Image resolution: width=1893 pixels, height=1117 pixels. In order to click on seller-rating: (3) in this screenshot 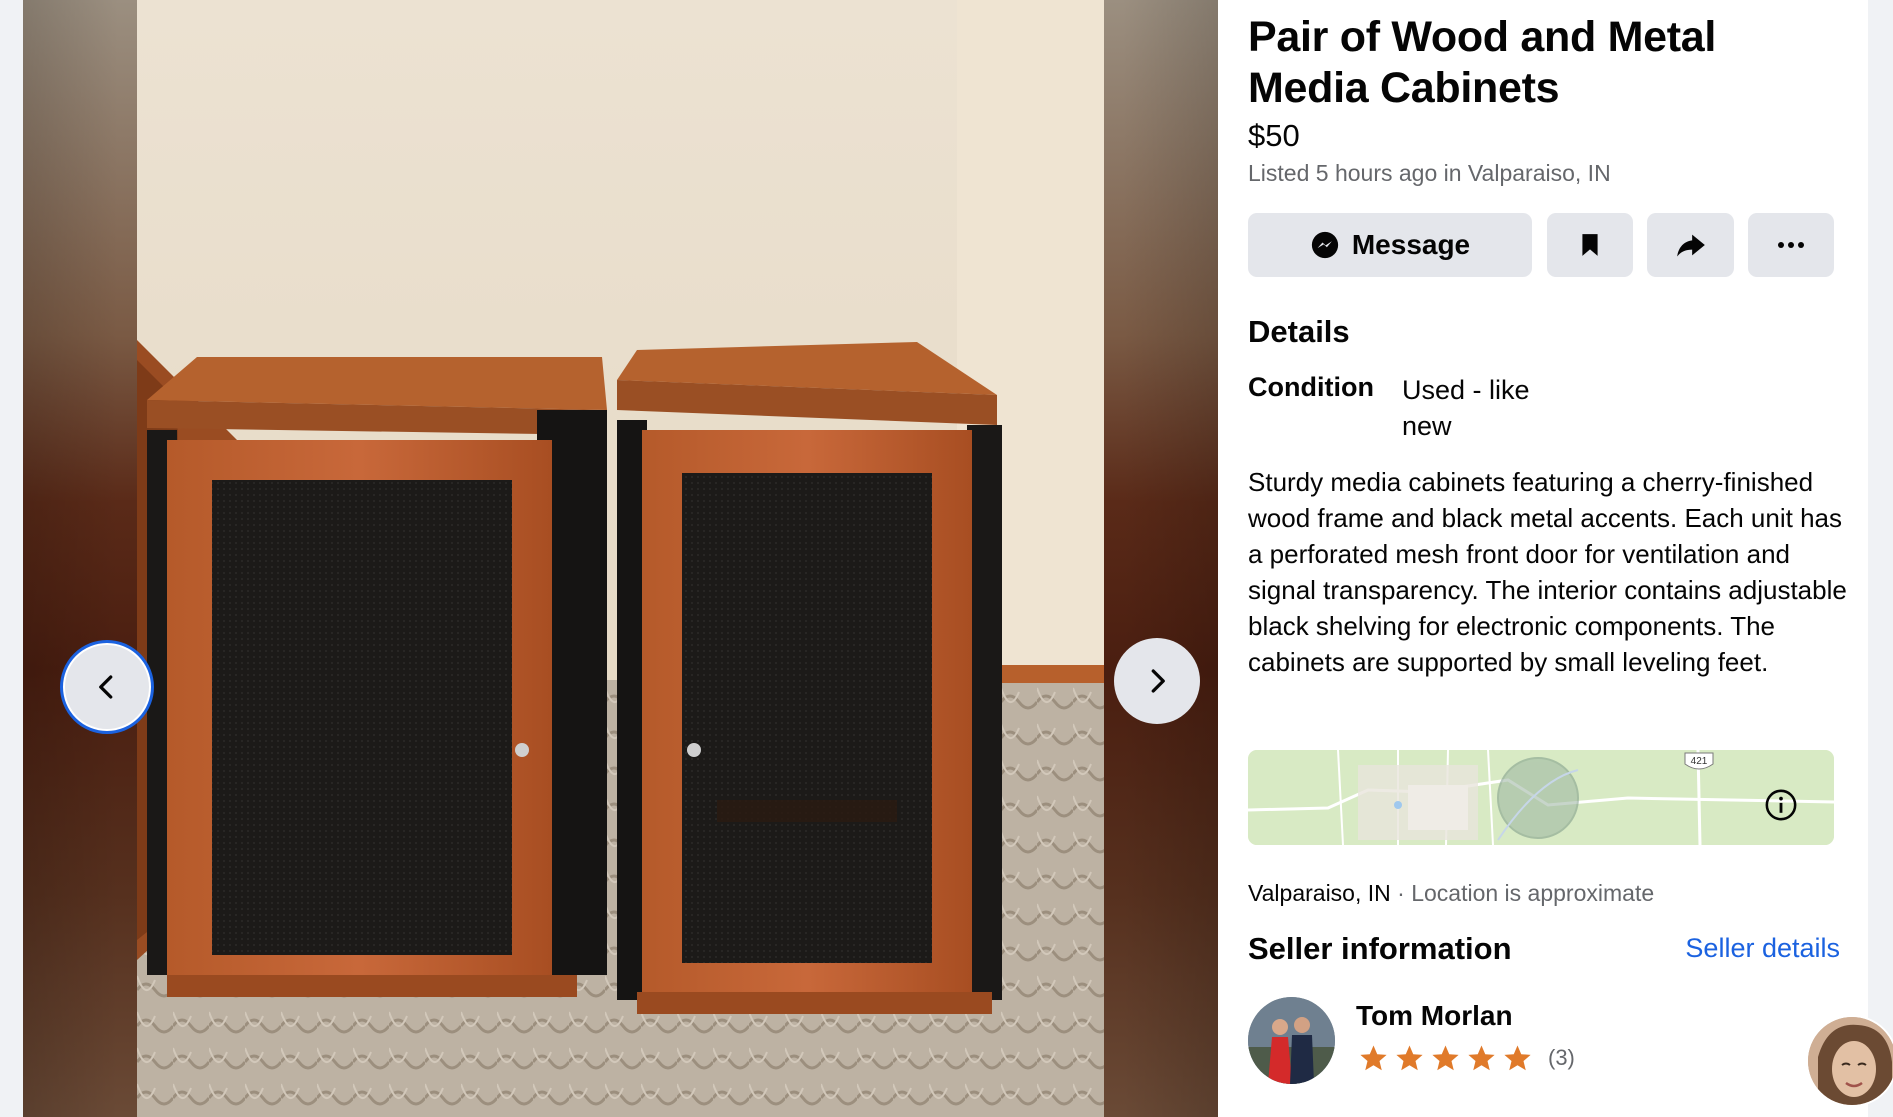, I will do `click(1466, 1058)`.